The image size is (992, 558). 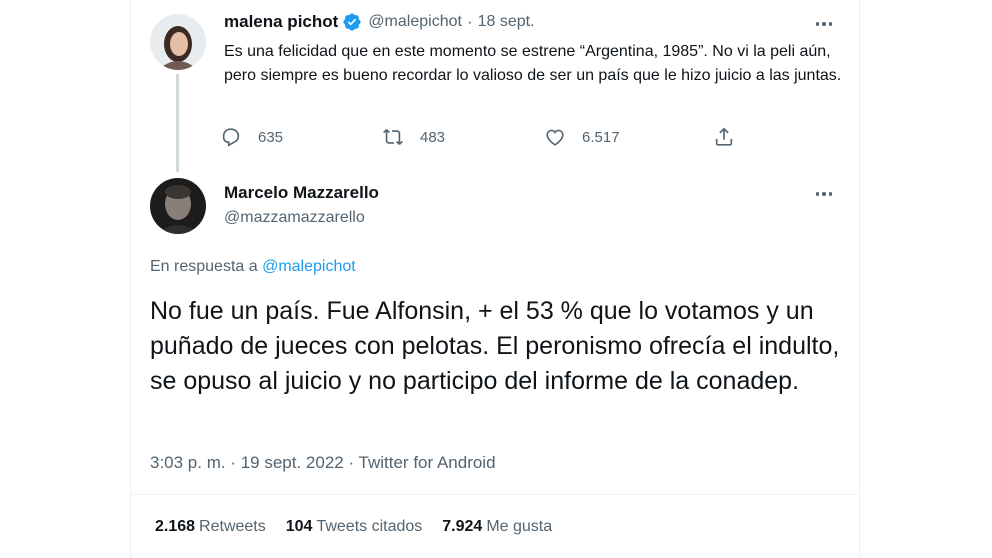 I want to click on author-handle: @malepichot, so click(x=415, y=22).